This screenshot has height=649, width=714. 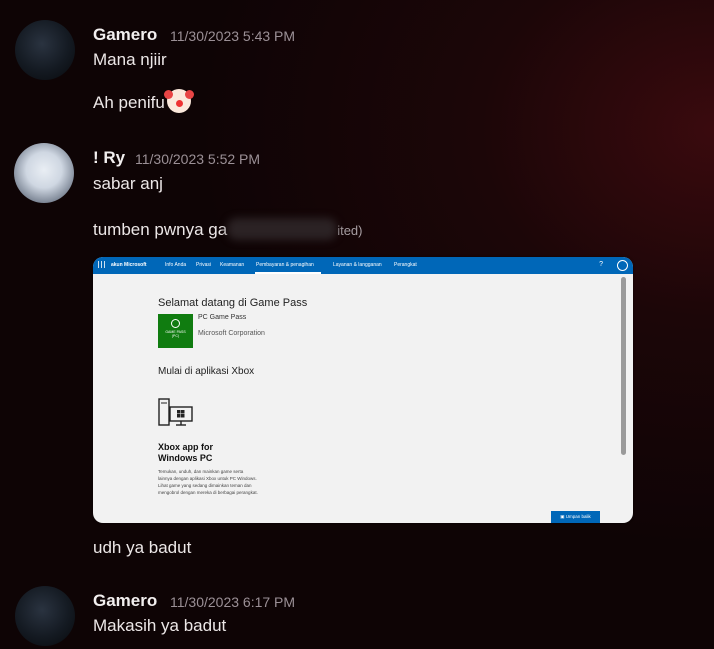 What do you see at coordinates (175, 331) in the screenshot?
I see `game-pass-tile: GAME PASS (PC)` at bounding box center [175, 331].